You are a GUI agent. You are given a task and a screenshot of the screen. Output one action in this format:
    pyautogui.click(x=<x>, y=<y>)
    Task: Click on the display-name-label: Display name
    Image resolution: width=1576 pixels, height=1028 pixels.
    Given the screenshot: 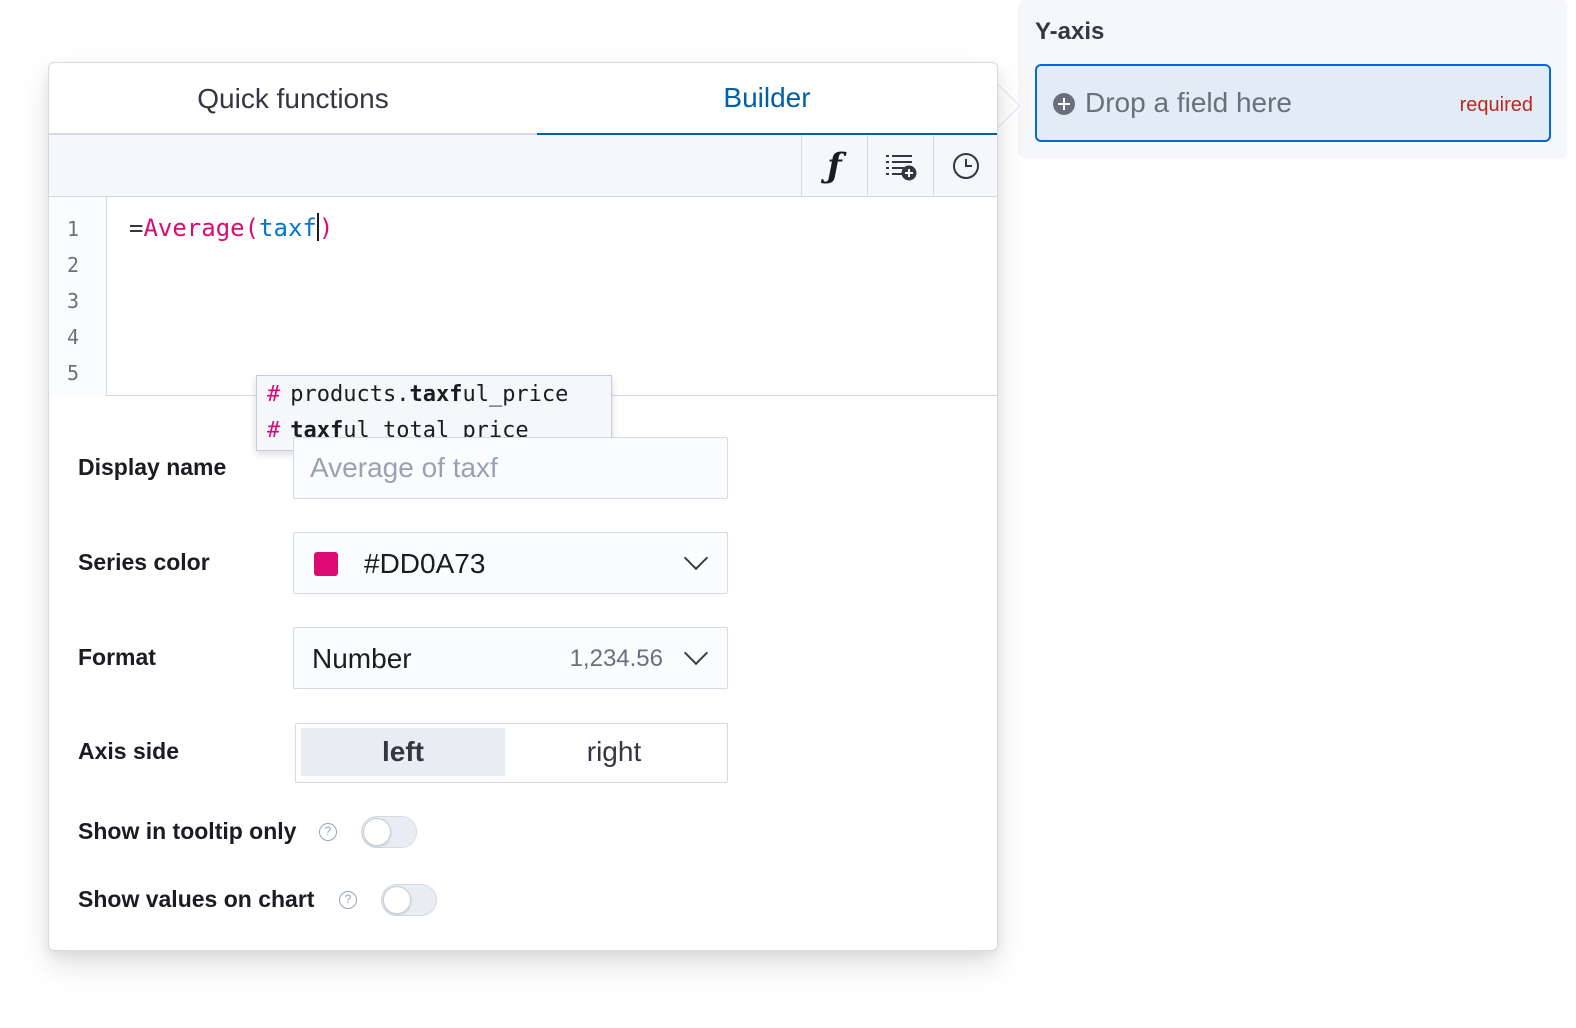 What is the action you would take?
    pyautogui.click(x=152, y=467)
    